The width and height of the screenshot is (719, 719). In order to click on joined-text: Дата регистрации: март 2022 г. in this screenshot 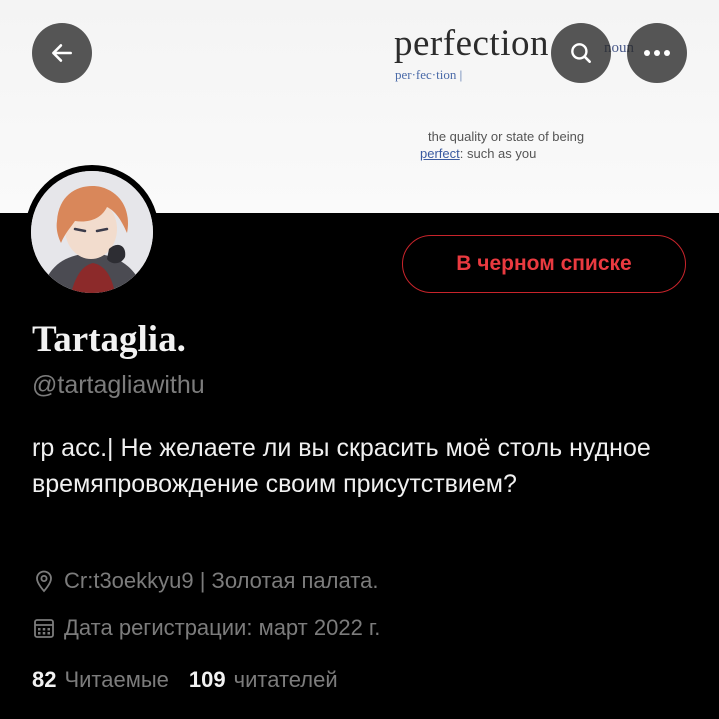, I will do `click(222, 627)`.